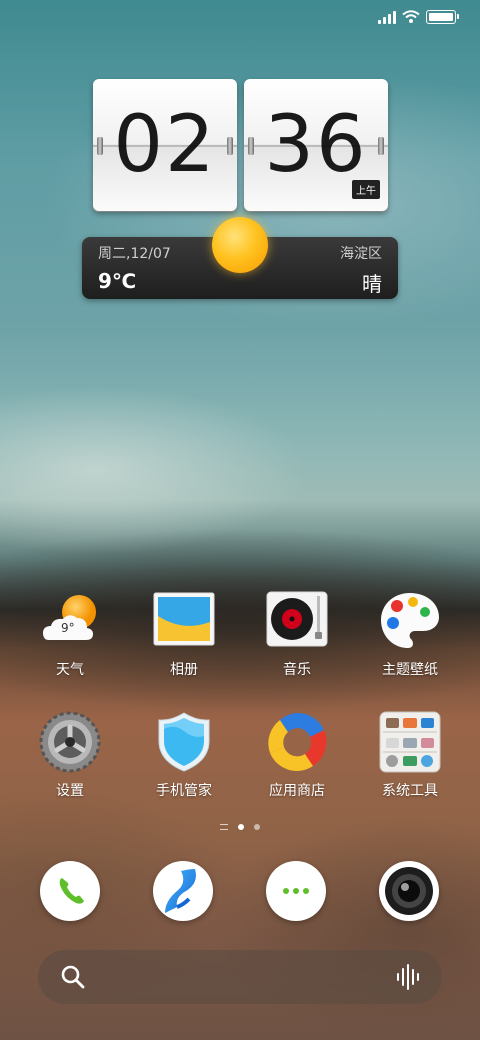 The image size is (480, 1040). Describe the element at coordinates (361, 254) in the screenshot. I see `weather-location: 海淀区` at that location.